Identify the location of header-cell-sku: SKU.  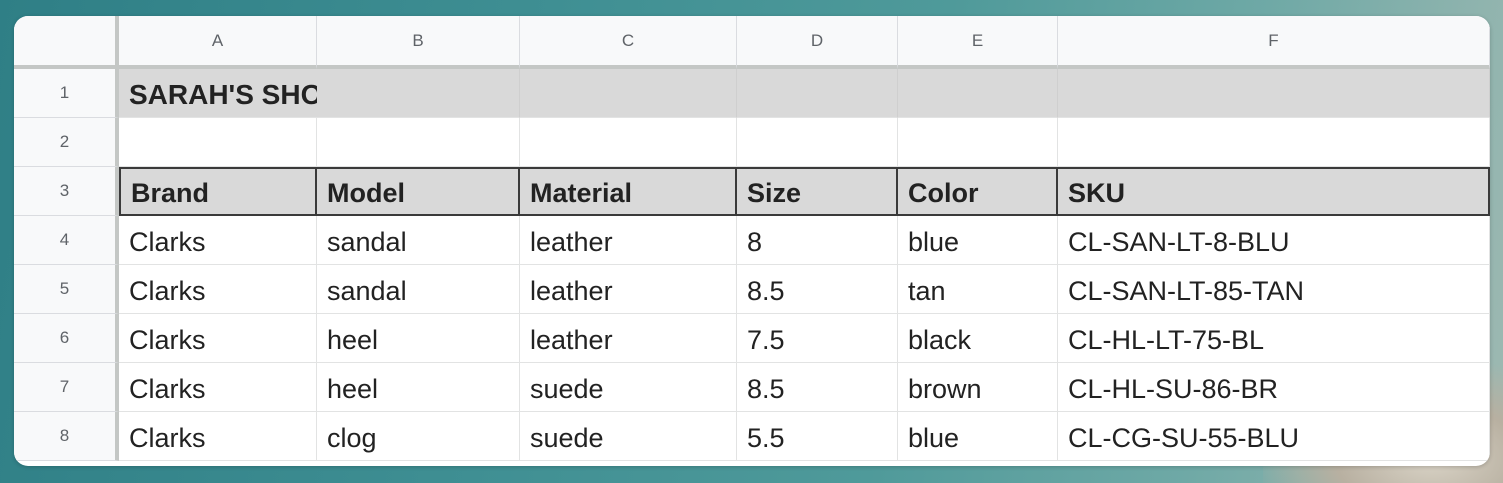
(1274, 191).